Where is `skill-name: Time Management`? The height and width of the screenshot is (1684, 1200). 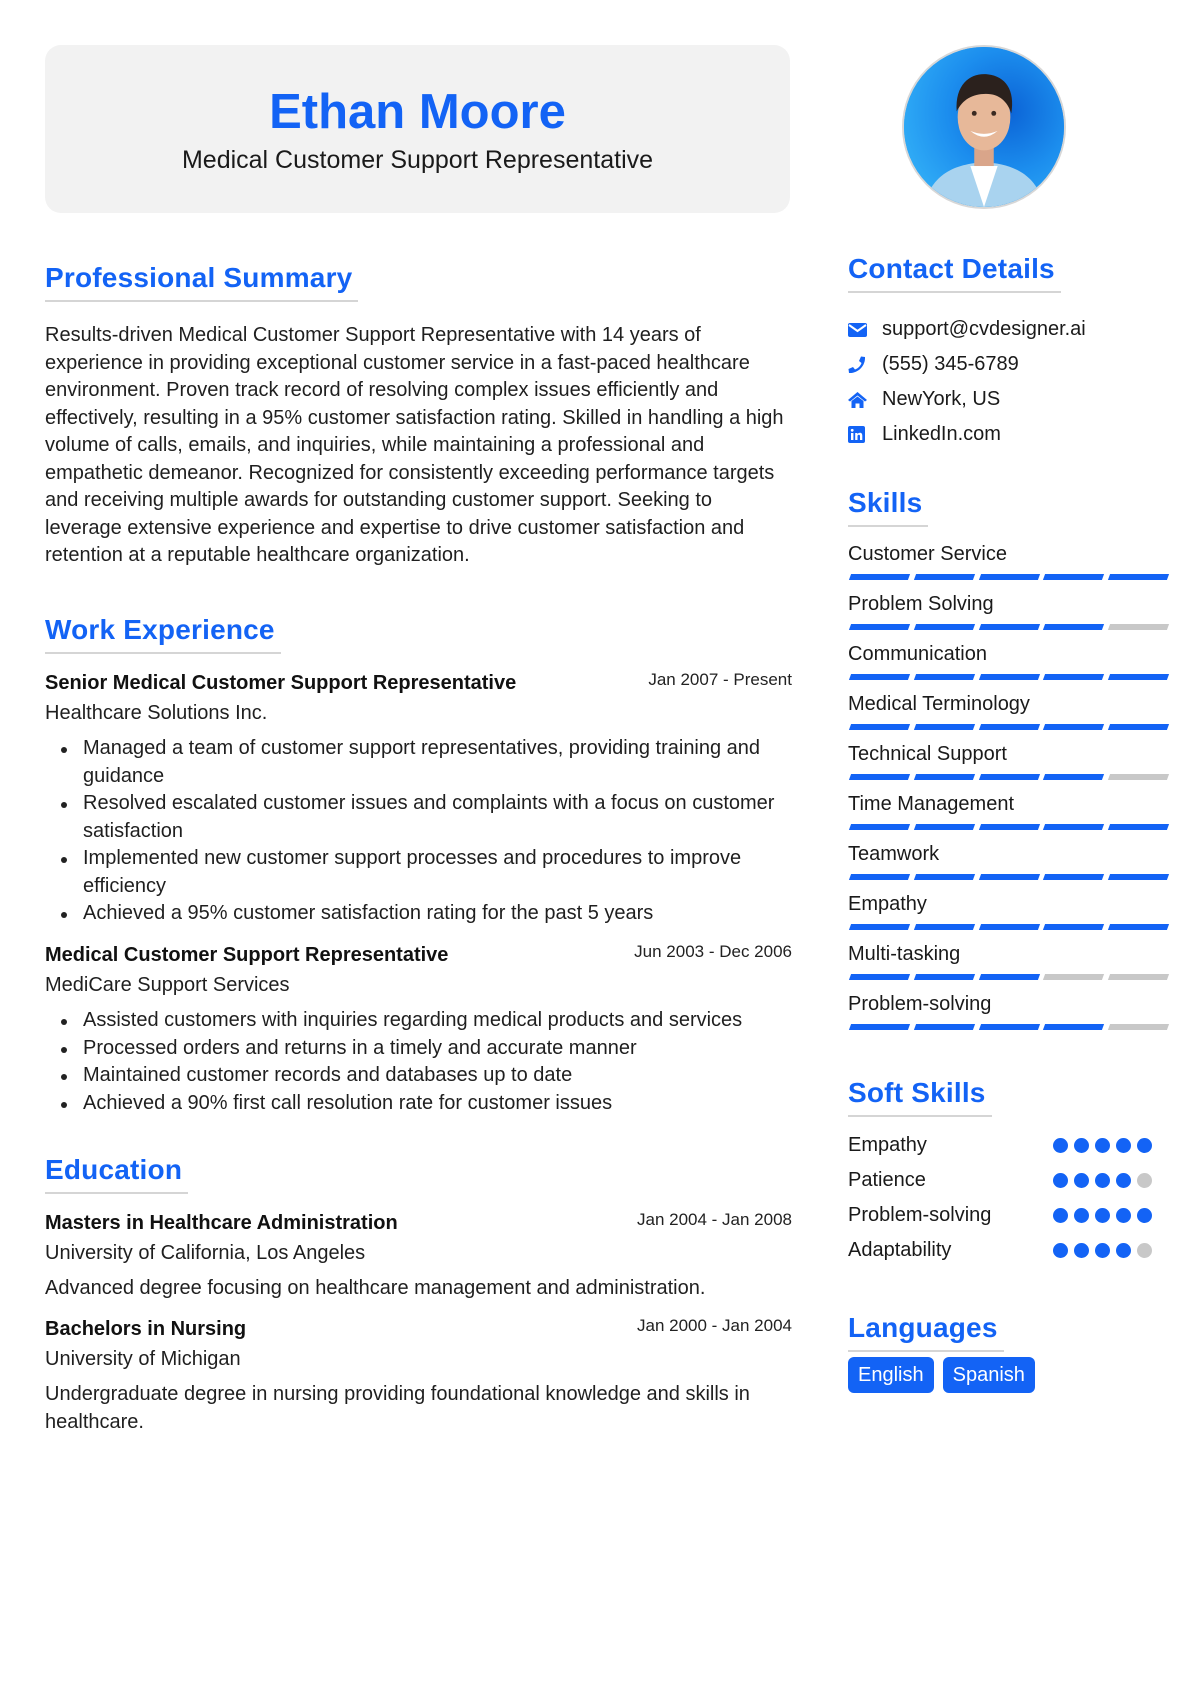
skill-name: Time Management is located at coordinates (931, 804).